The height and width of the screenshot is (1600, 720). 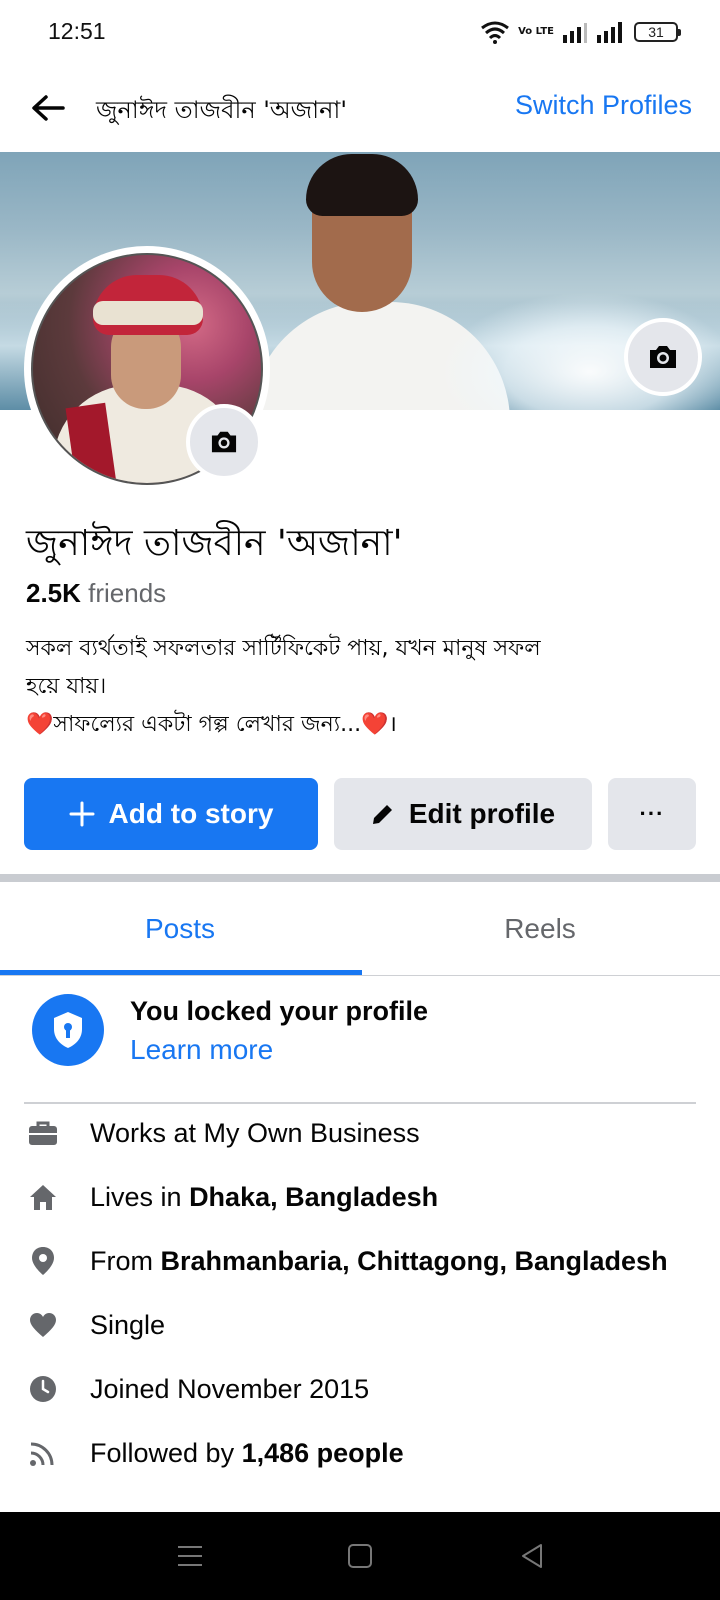 I want to click on switch-profiles-link: Switch Profiles, so click(x=603, y=105).